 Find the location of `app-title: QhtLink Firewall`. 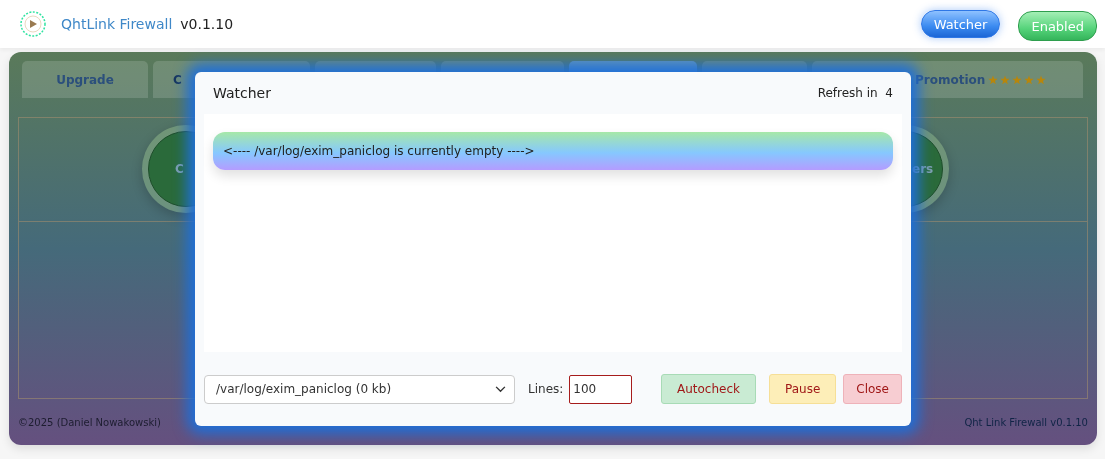

app-title: QhtLink Firewall is located at coordinates (117, 24).